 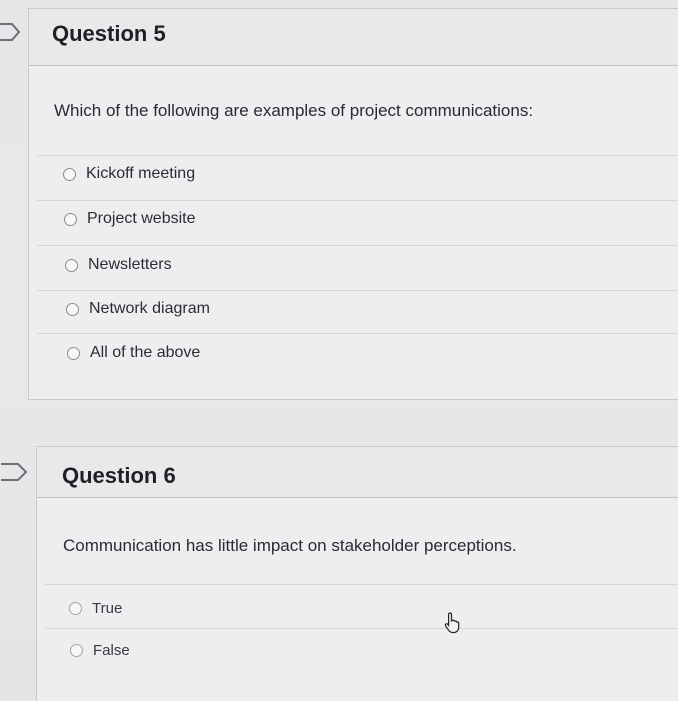 What do you see at coordinates (109, 33) in the screenshot?
I see `question-5-title: Question 5` at bounding box center [109, 33].